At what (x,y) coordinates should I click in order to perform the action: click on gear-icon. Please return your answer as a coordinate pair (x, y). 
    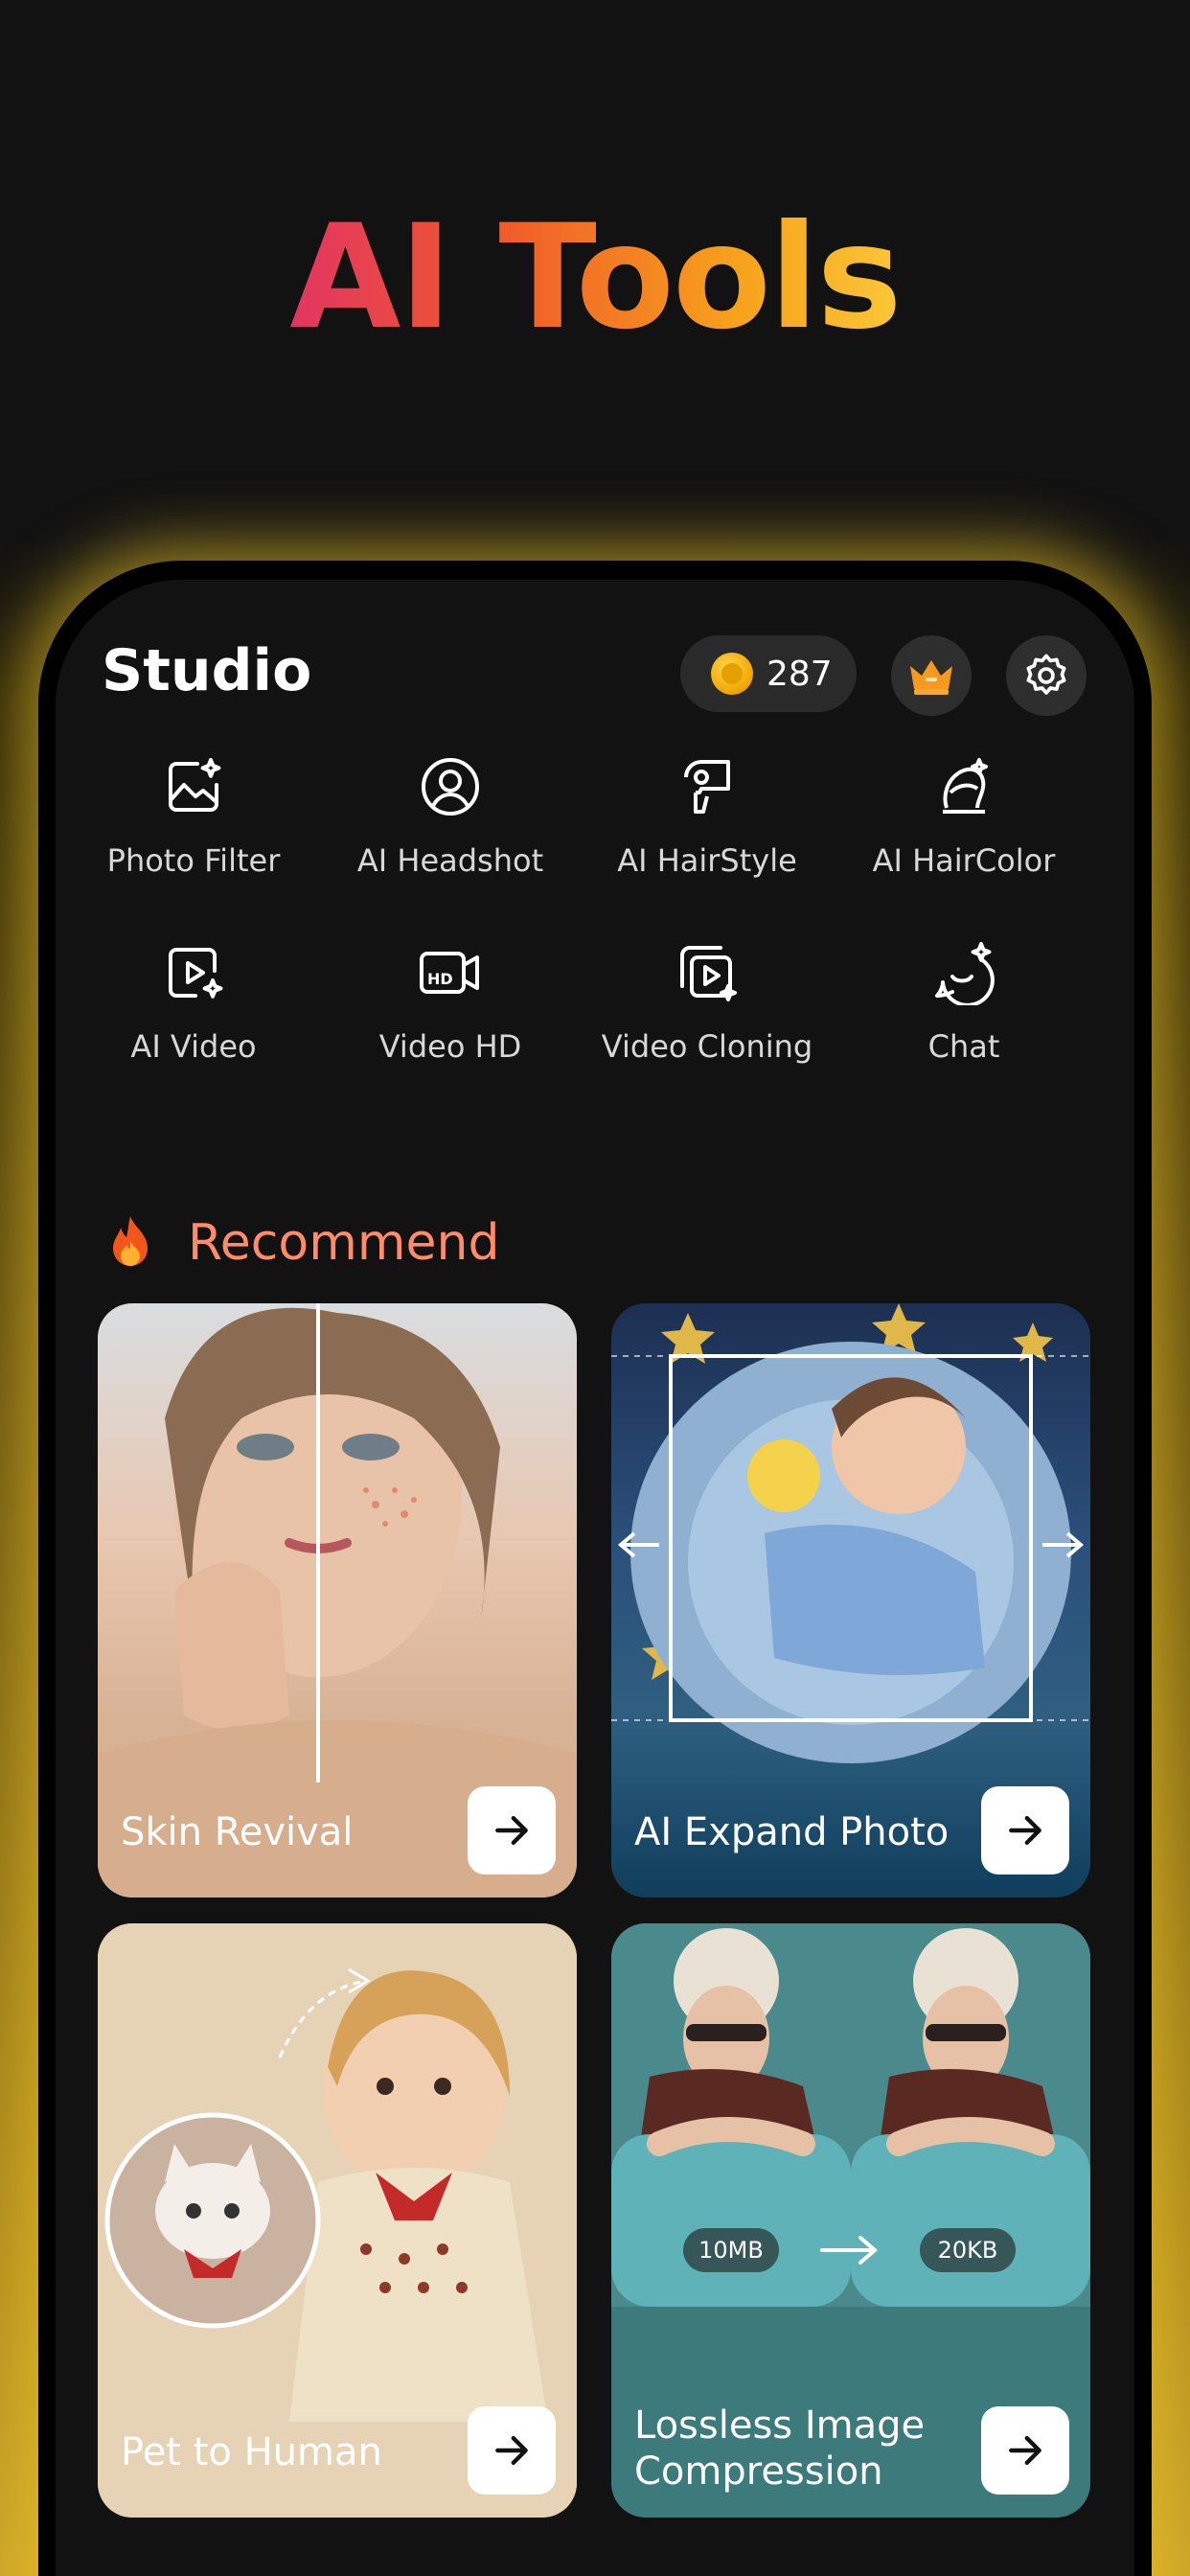
    Looking at the image, I should click on (1046, 674).